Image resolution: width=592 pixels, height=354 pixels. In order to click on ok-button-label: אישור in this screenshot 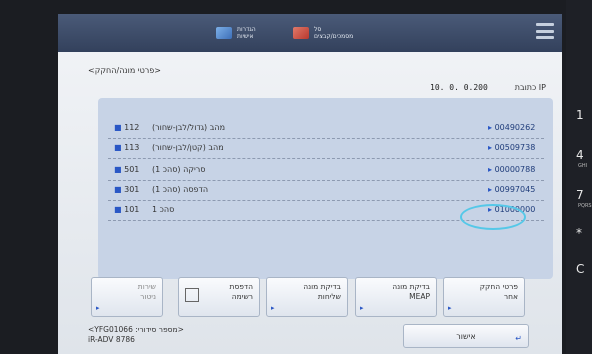, I will do `click(466, 336)`.